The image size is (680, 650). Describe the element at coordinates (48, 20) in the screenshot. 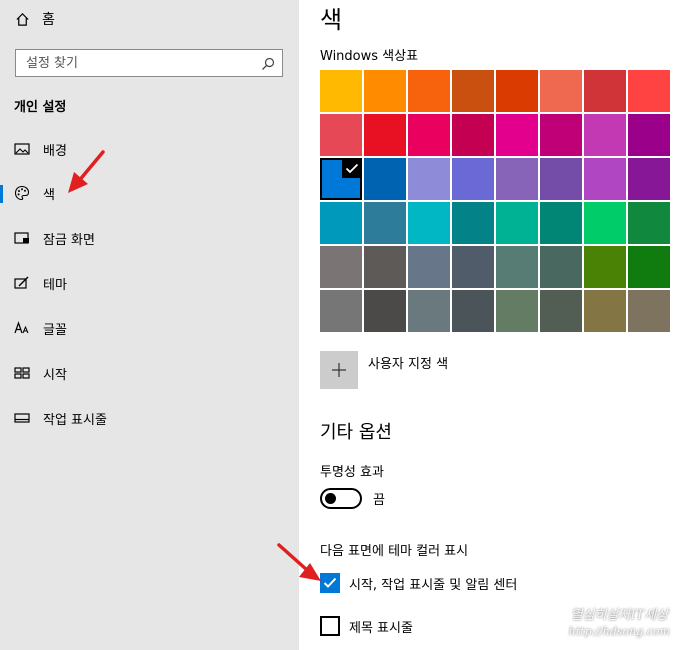

I see `home-label: 홈` at that location.